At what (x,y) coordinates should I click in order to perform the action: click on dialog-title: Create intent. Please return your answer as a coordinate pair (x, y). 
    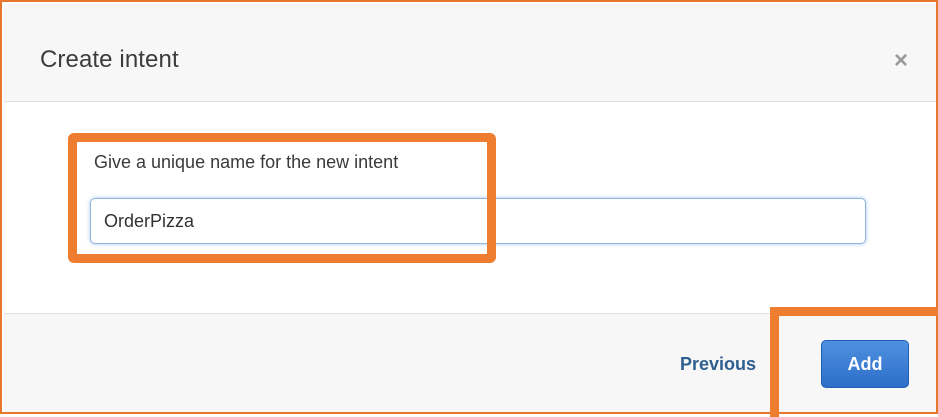
    Looking at the image, I should click on (109, 59).